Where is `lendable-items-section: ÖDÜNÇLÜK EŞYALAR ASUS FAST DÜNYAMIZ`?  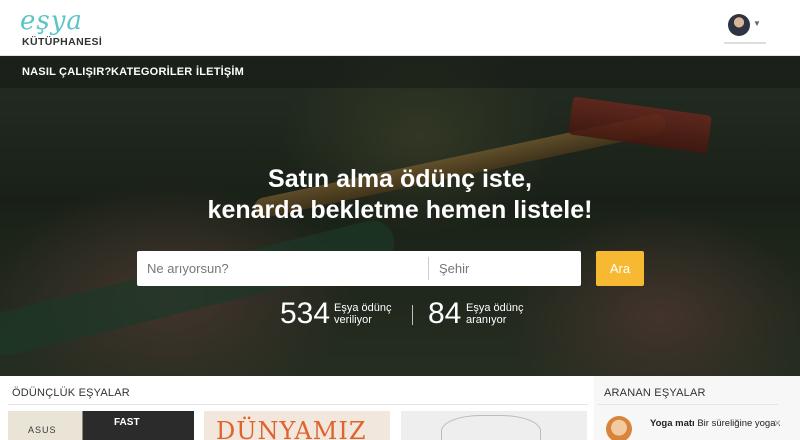 lendable-items-section: ÖDÜNÇLÜK EŞYALAR ASUS FAST DÜNYAMIZ is located at coordinates (297, 408).